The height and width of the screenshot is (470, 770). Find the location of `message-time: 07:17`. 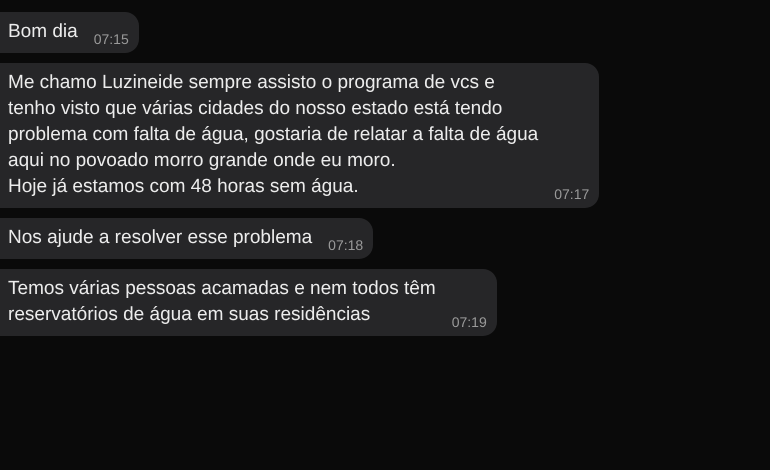

message-time: 07:17 is located at coordinates (572, 194).